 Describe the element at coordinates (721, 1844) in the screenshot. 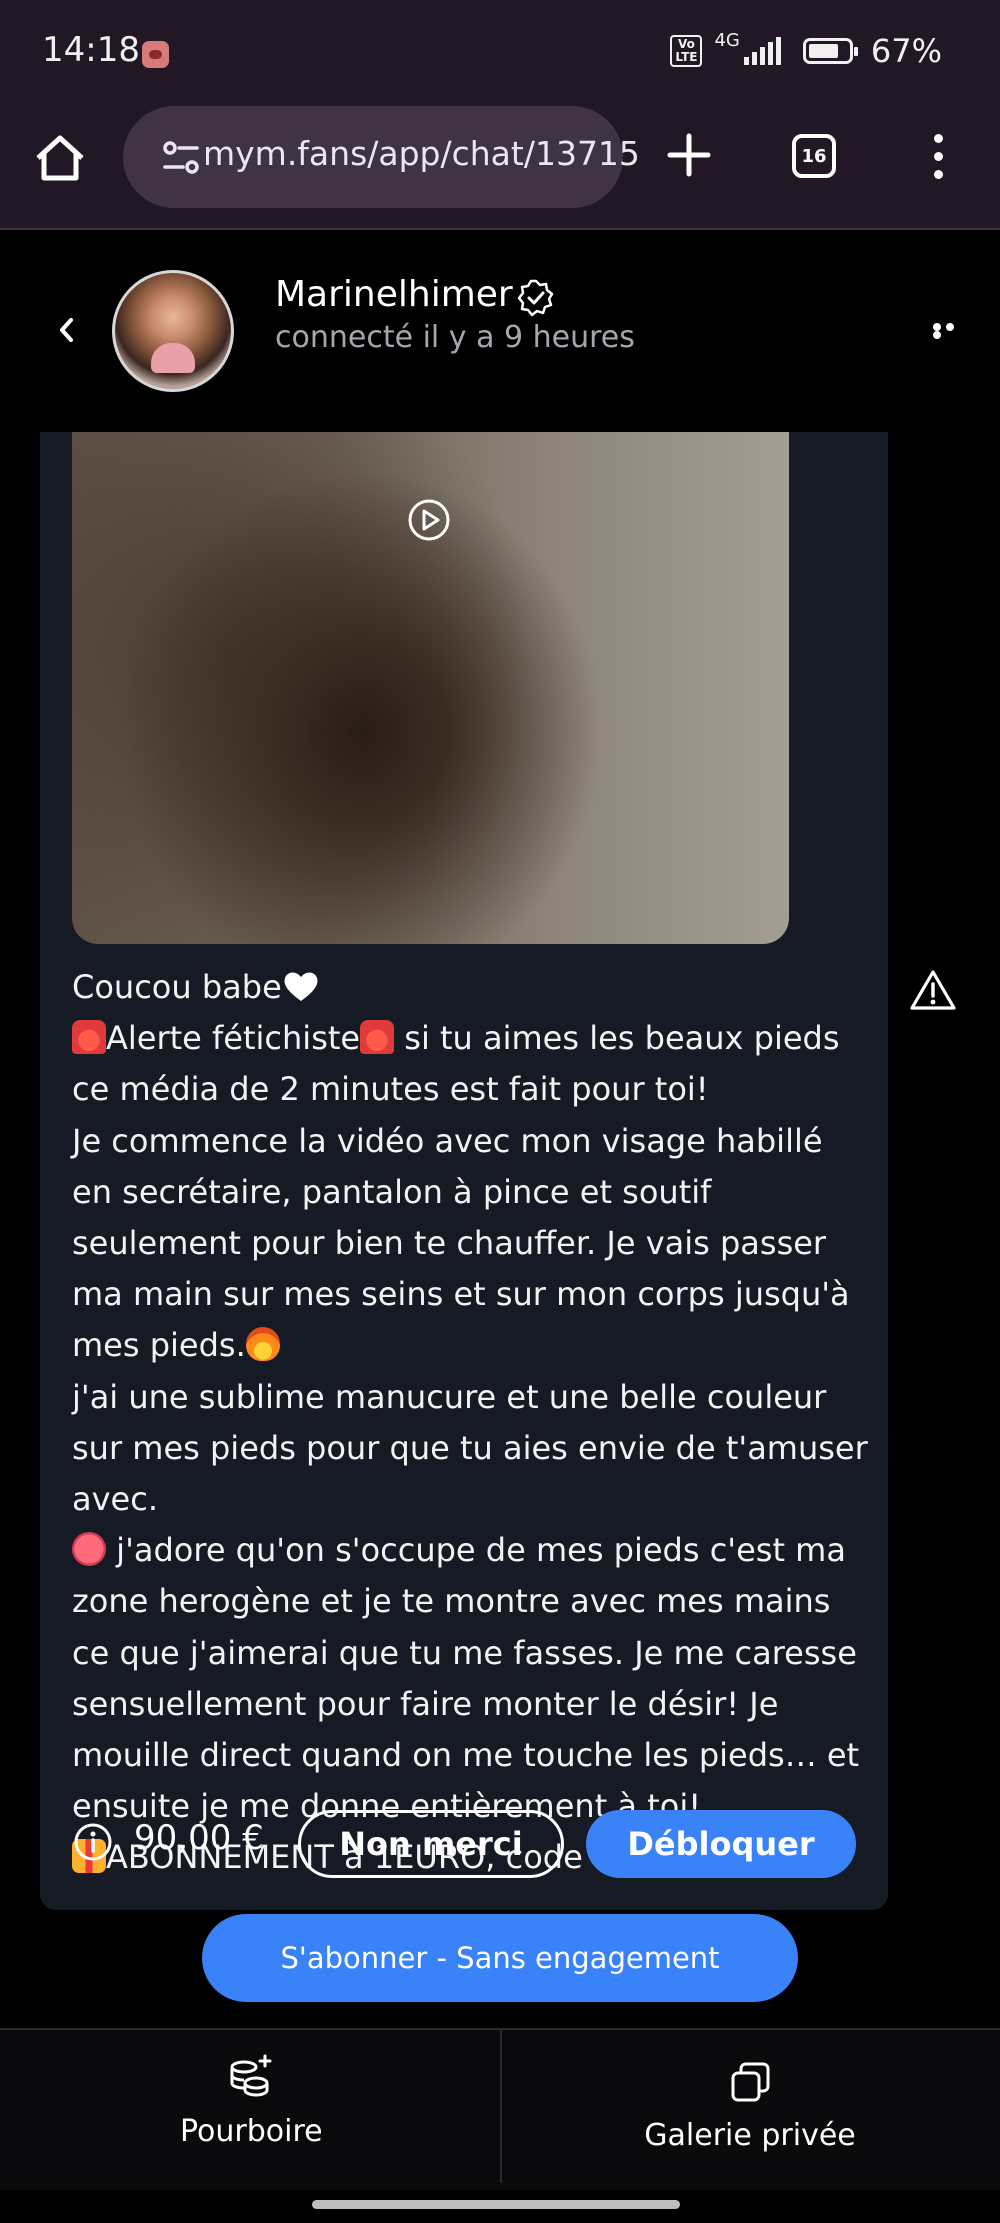

I see `unlock-button: Débloquer` at that location.